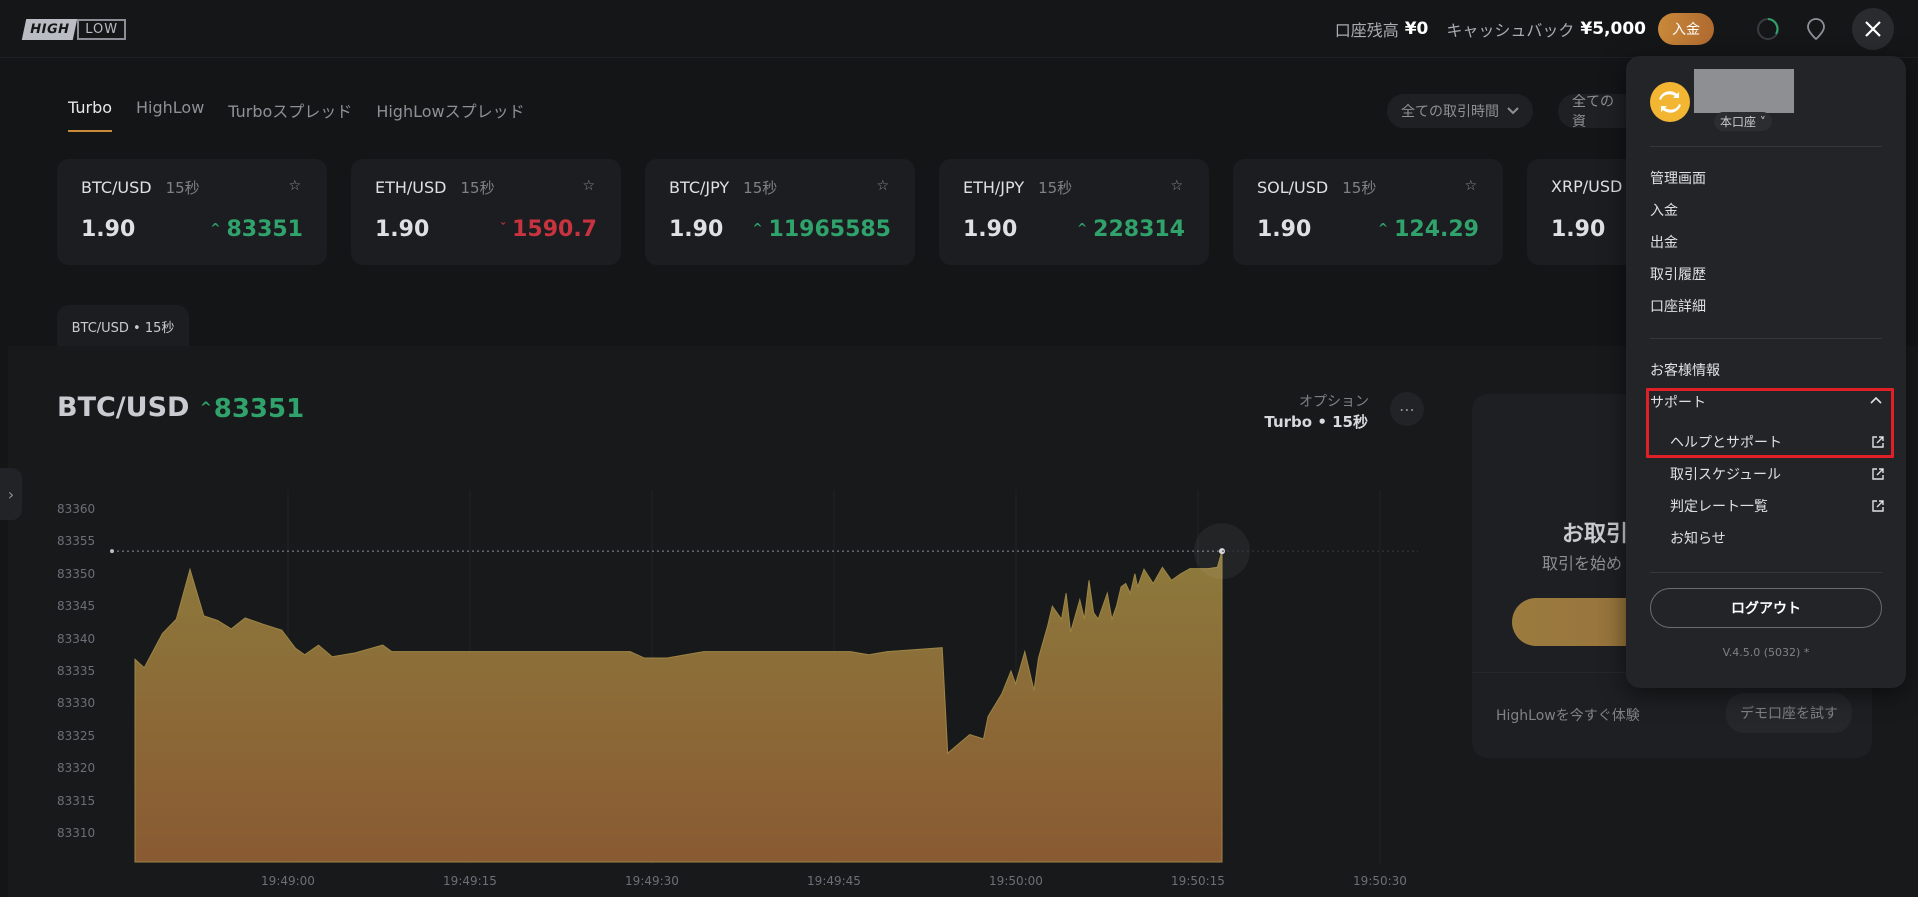 This screenshot has height=897, width=1918. Describe the element at coordinates (1678, 178) in the screenshot. I see `menu-item-dashboard: 管理画面` at that location.